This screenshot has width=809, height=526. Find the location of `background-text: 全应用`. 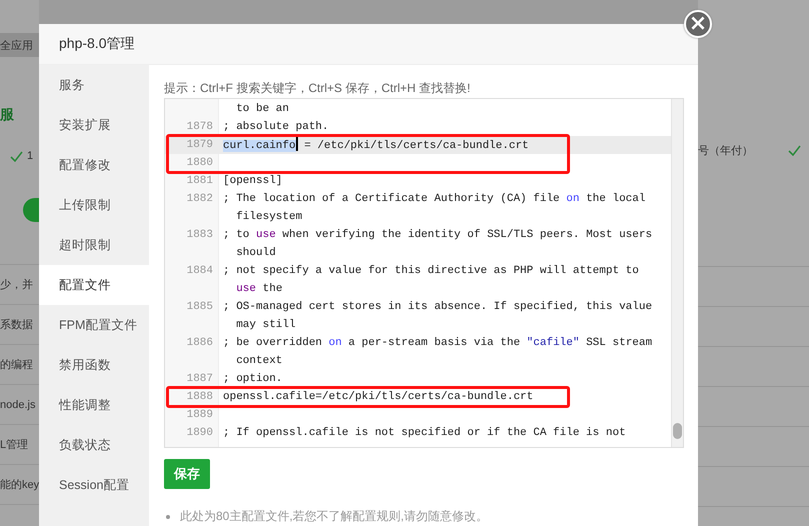

background-text: 全应用 is located at coordinates (16, 45).